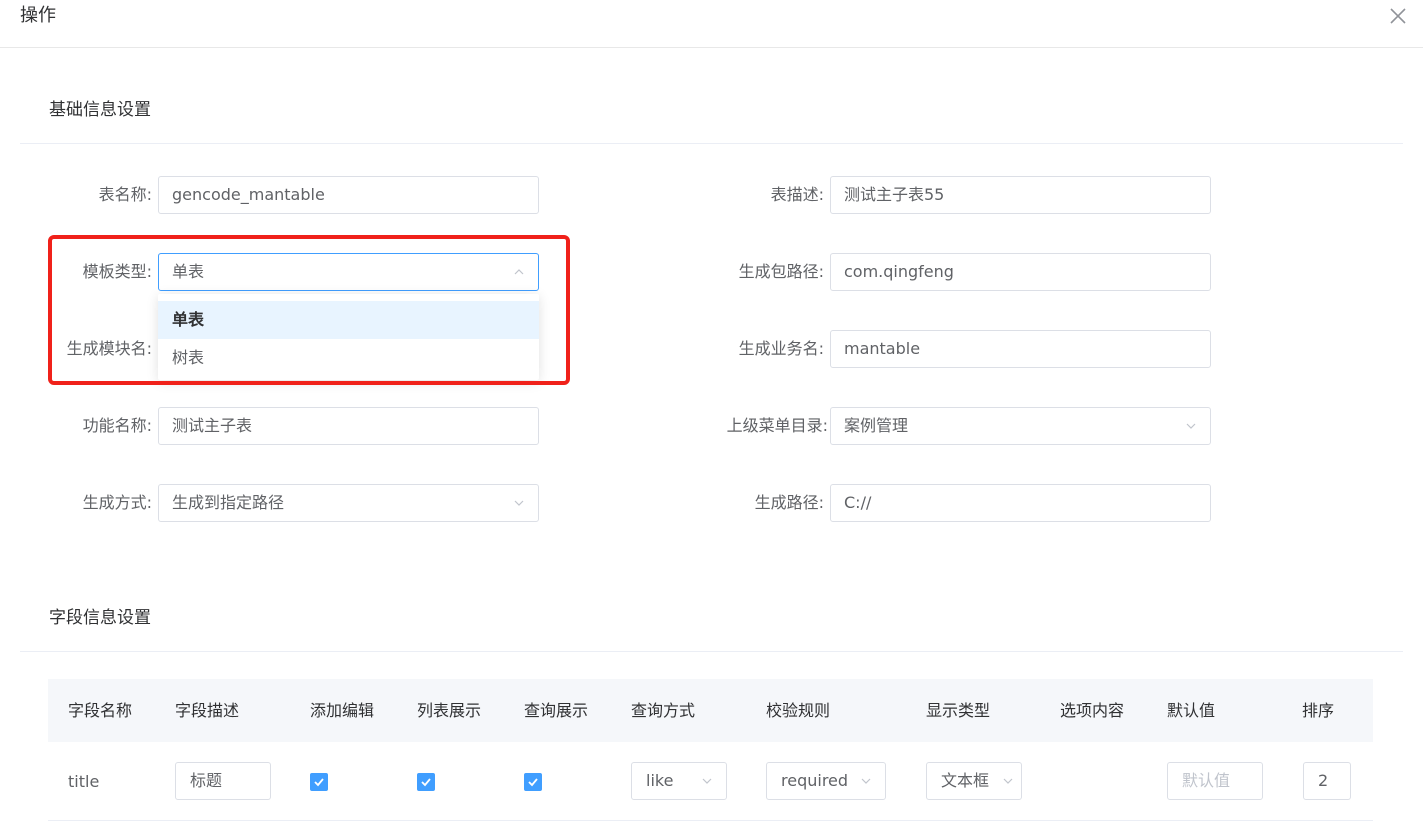  Describe the element at coordinates (223, 781) in the screenshot. I see `field-desc-input: 标题` at that location.